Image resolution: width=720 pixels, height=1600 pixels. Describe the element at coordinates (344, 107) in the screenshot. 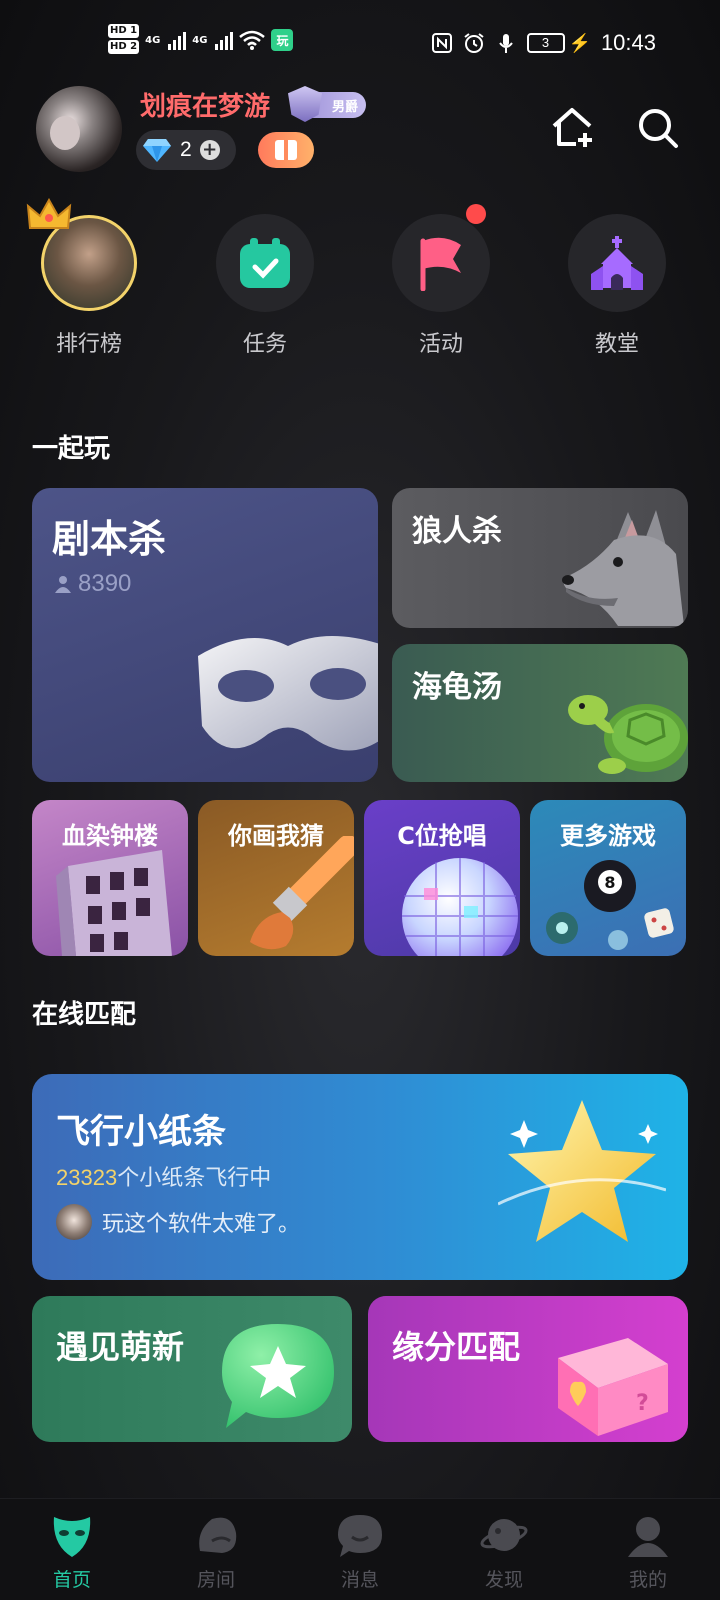

I see `vip-label: 男爵` at that location.